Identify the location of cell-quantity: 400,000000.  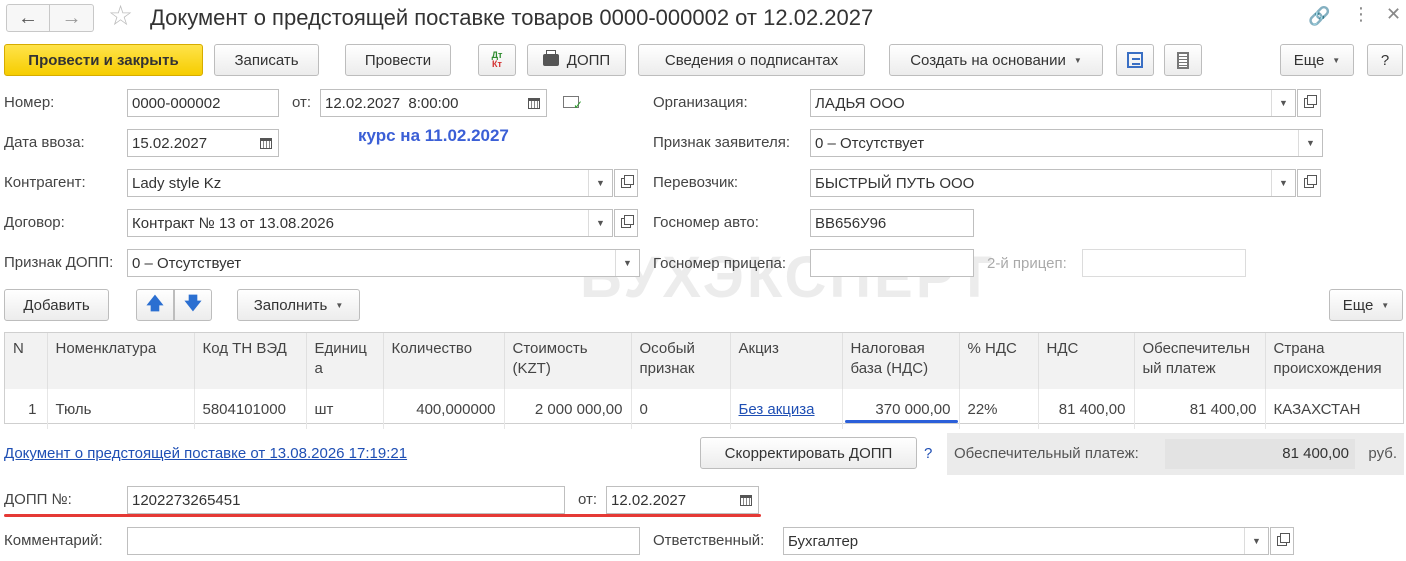
(444, 409).